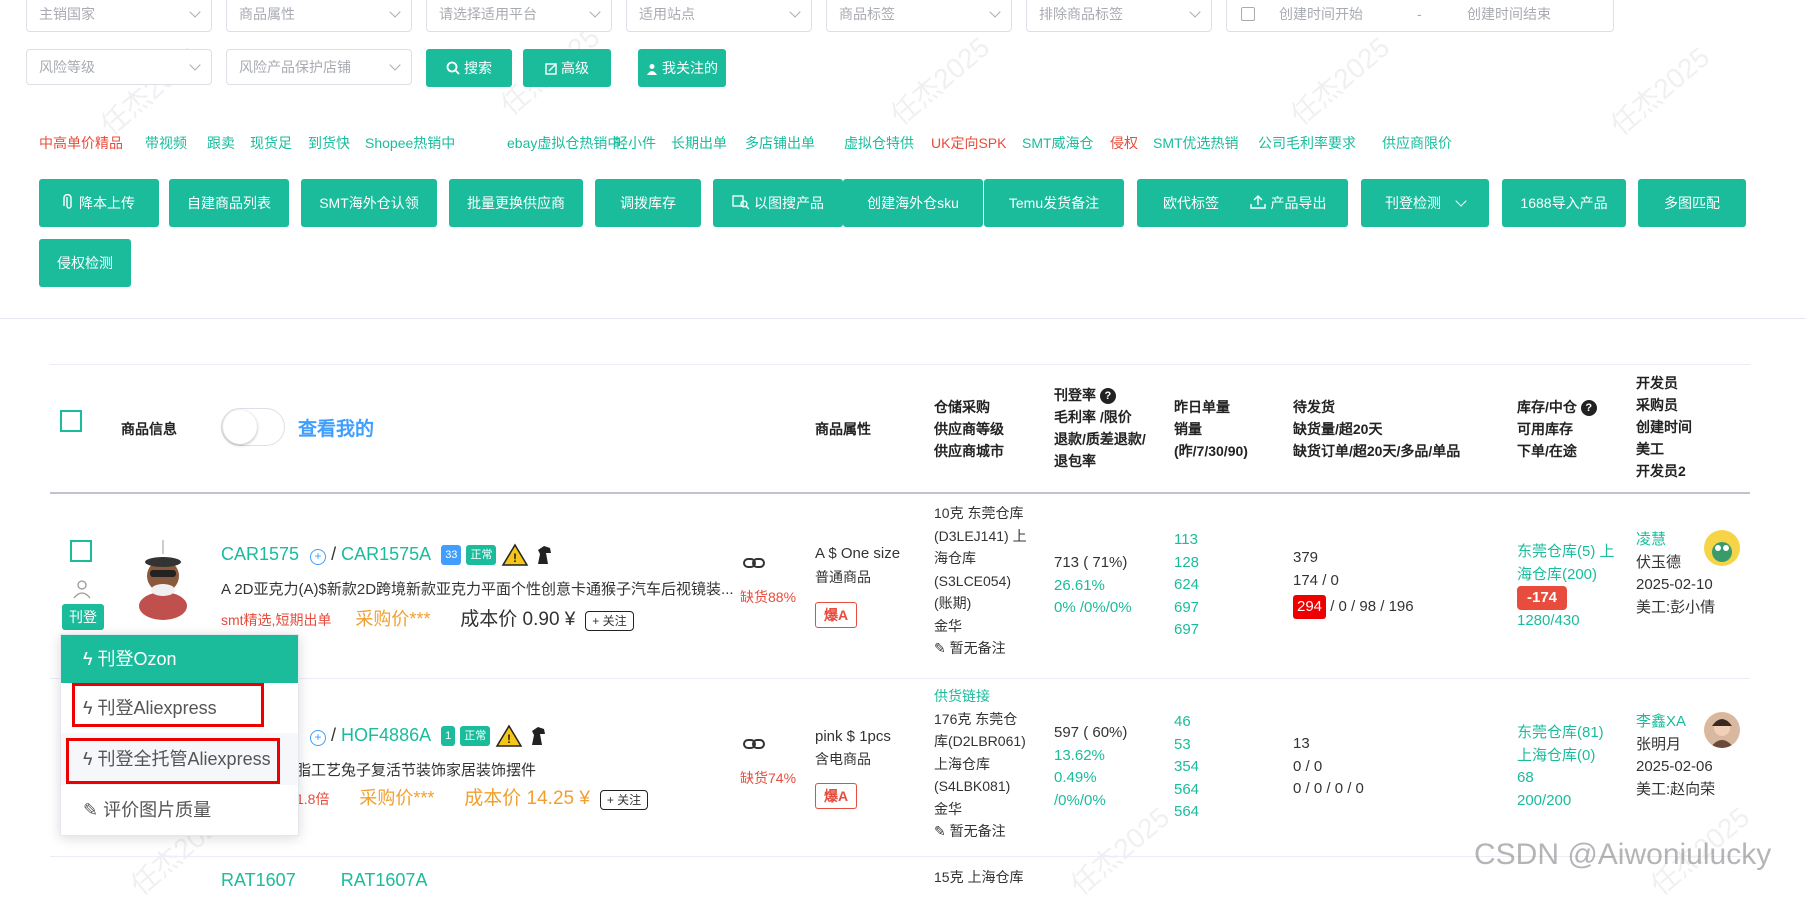  Describe the element at coordinates (1058, 143) in the screenshot. I see `quick-tag-link: SMT威海仓` at that location.